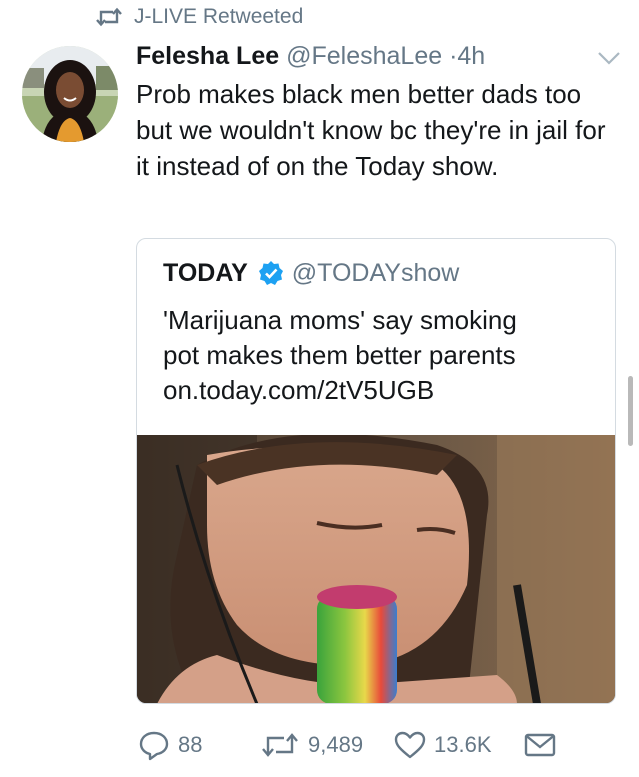 The image size is (639, 777). Describe the element at coordinates (383, 390) in the screenshot. I see `quoted-link: on.today.com/2tV5UGB` at that location.